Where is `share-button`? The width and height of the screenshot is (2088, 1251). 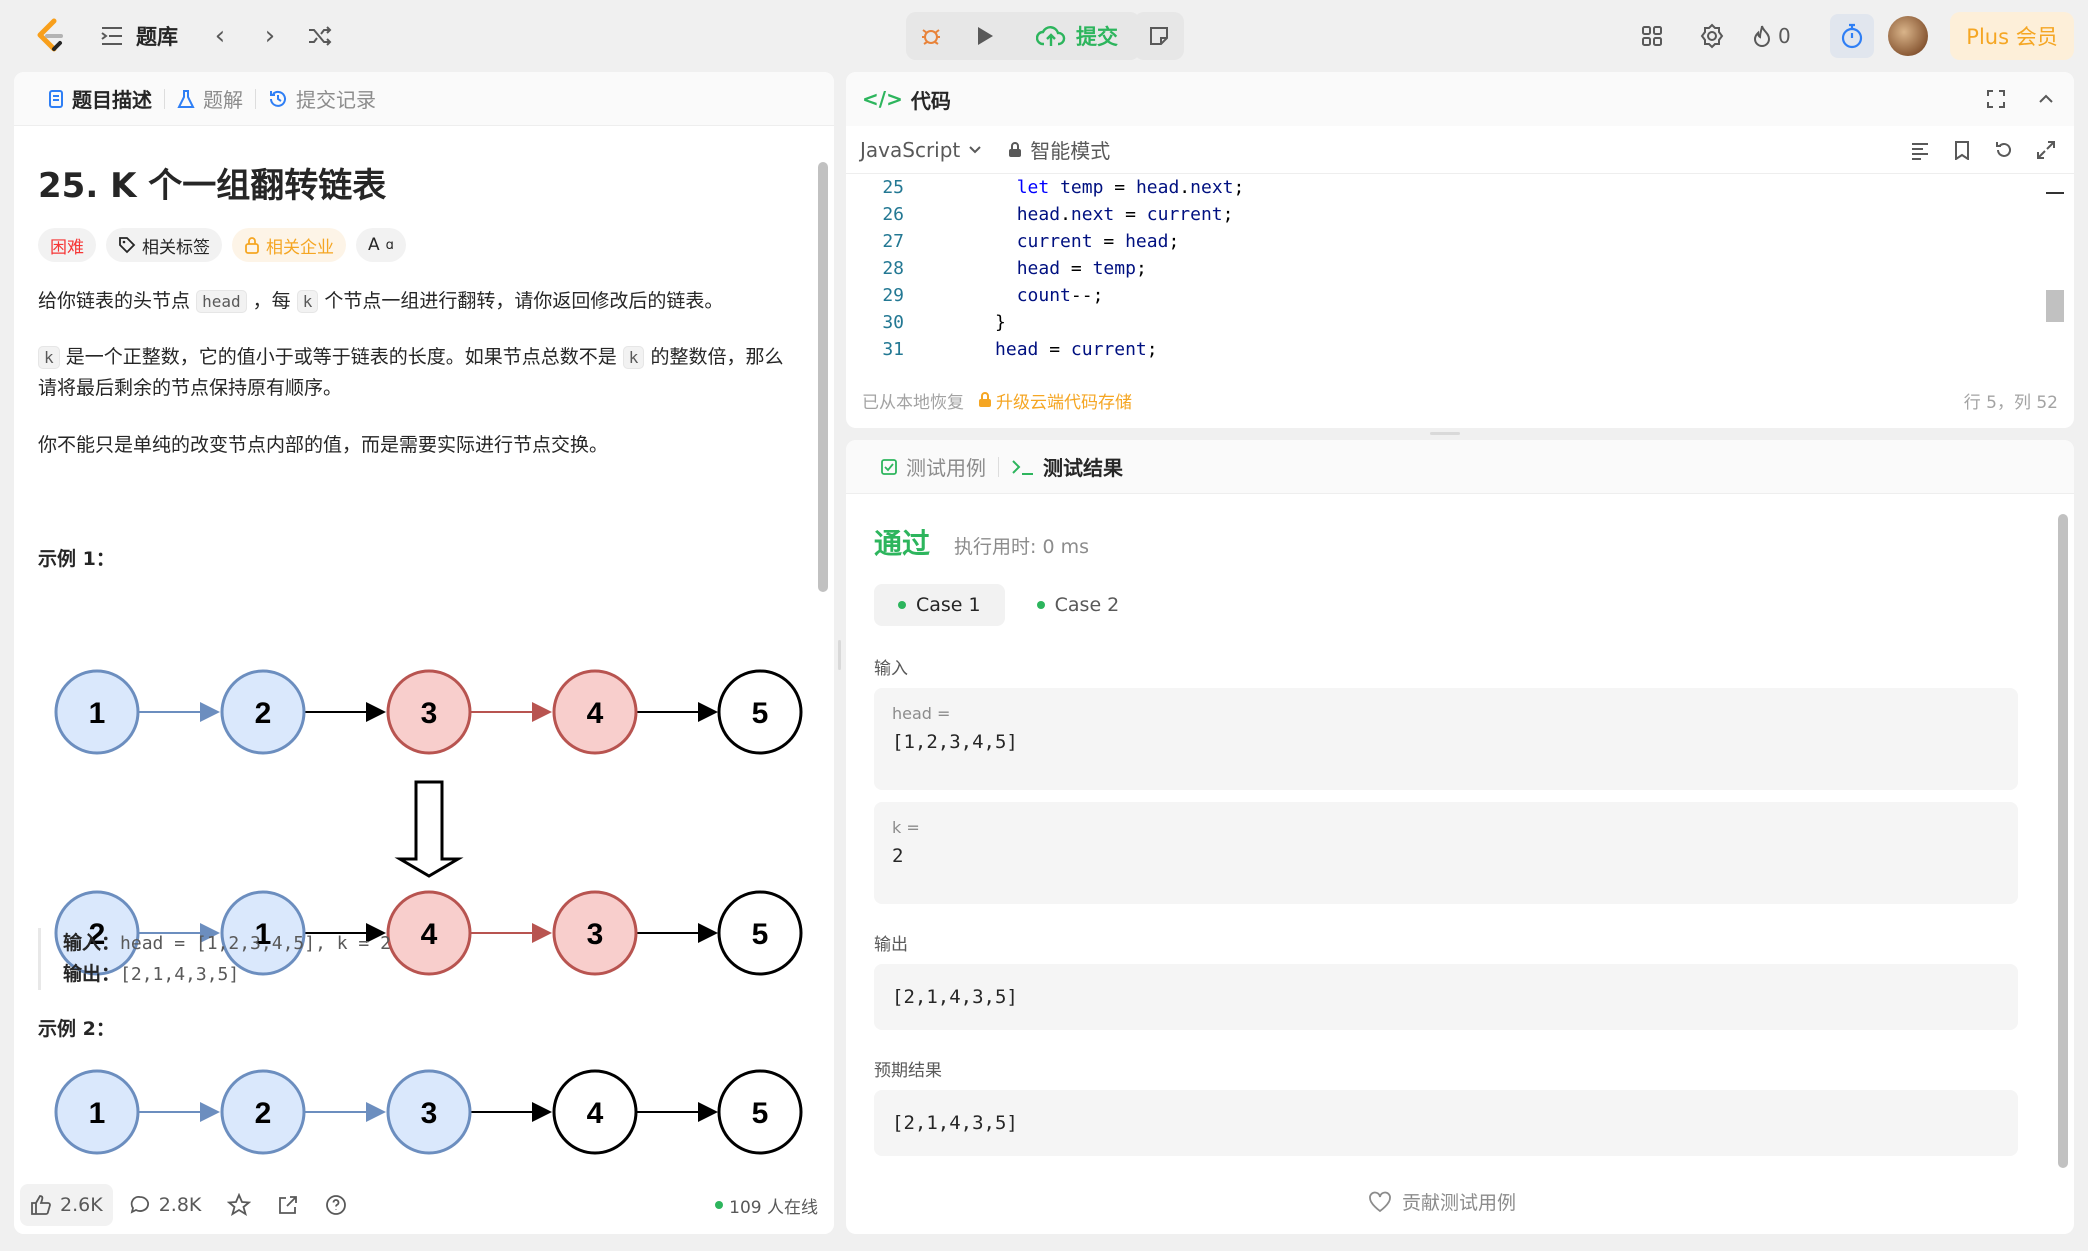 share-button is located at coordinates (288, 1205).